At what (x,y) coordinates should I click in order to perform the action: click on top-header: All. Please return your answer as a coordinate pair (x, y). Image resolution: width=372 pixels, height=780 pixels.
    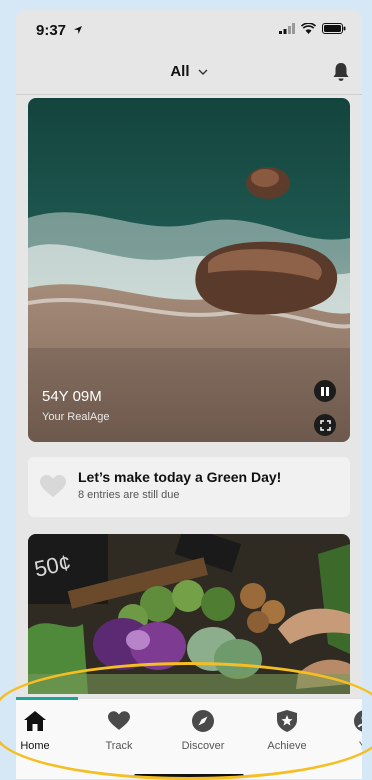
    Looking at the image, I should click on (189, 72).